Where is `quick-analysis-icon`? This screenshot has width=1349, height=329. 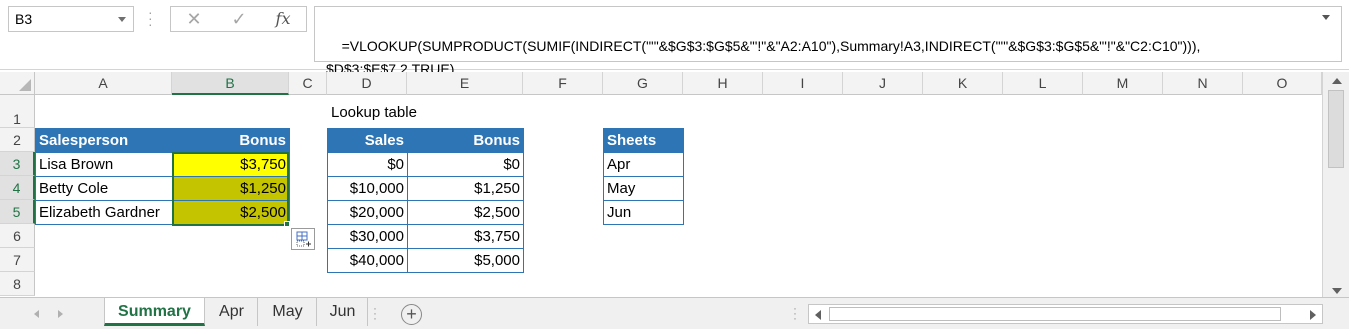
quick-analysis-icon is located at coordinates (303, 239).